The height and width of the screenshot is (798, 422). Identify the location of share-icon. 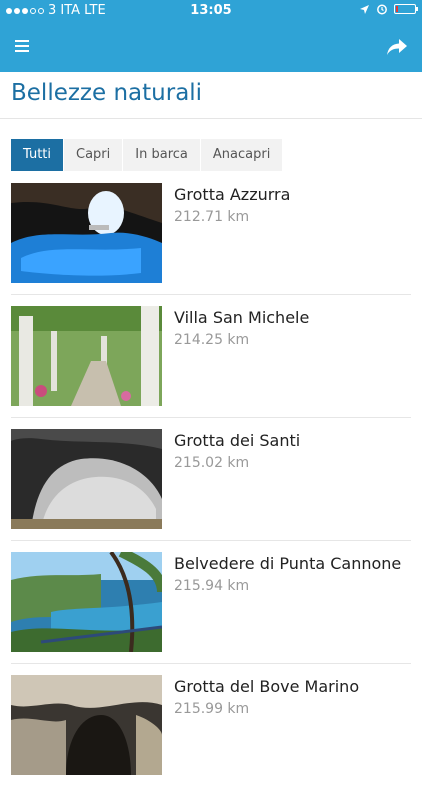
(397, 47).